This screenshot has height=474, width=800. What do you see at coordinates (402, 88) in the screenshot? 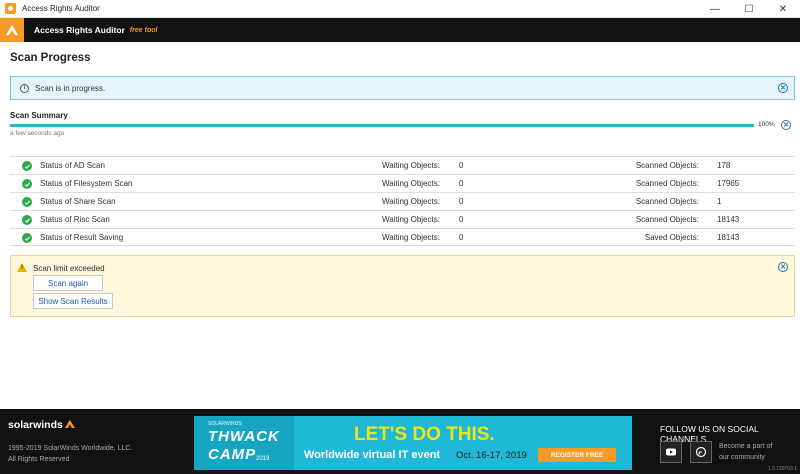
I see `info-banner: i Scan is in progress. ✕` at bounding box center [402, 88].